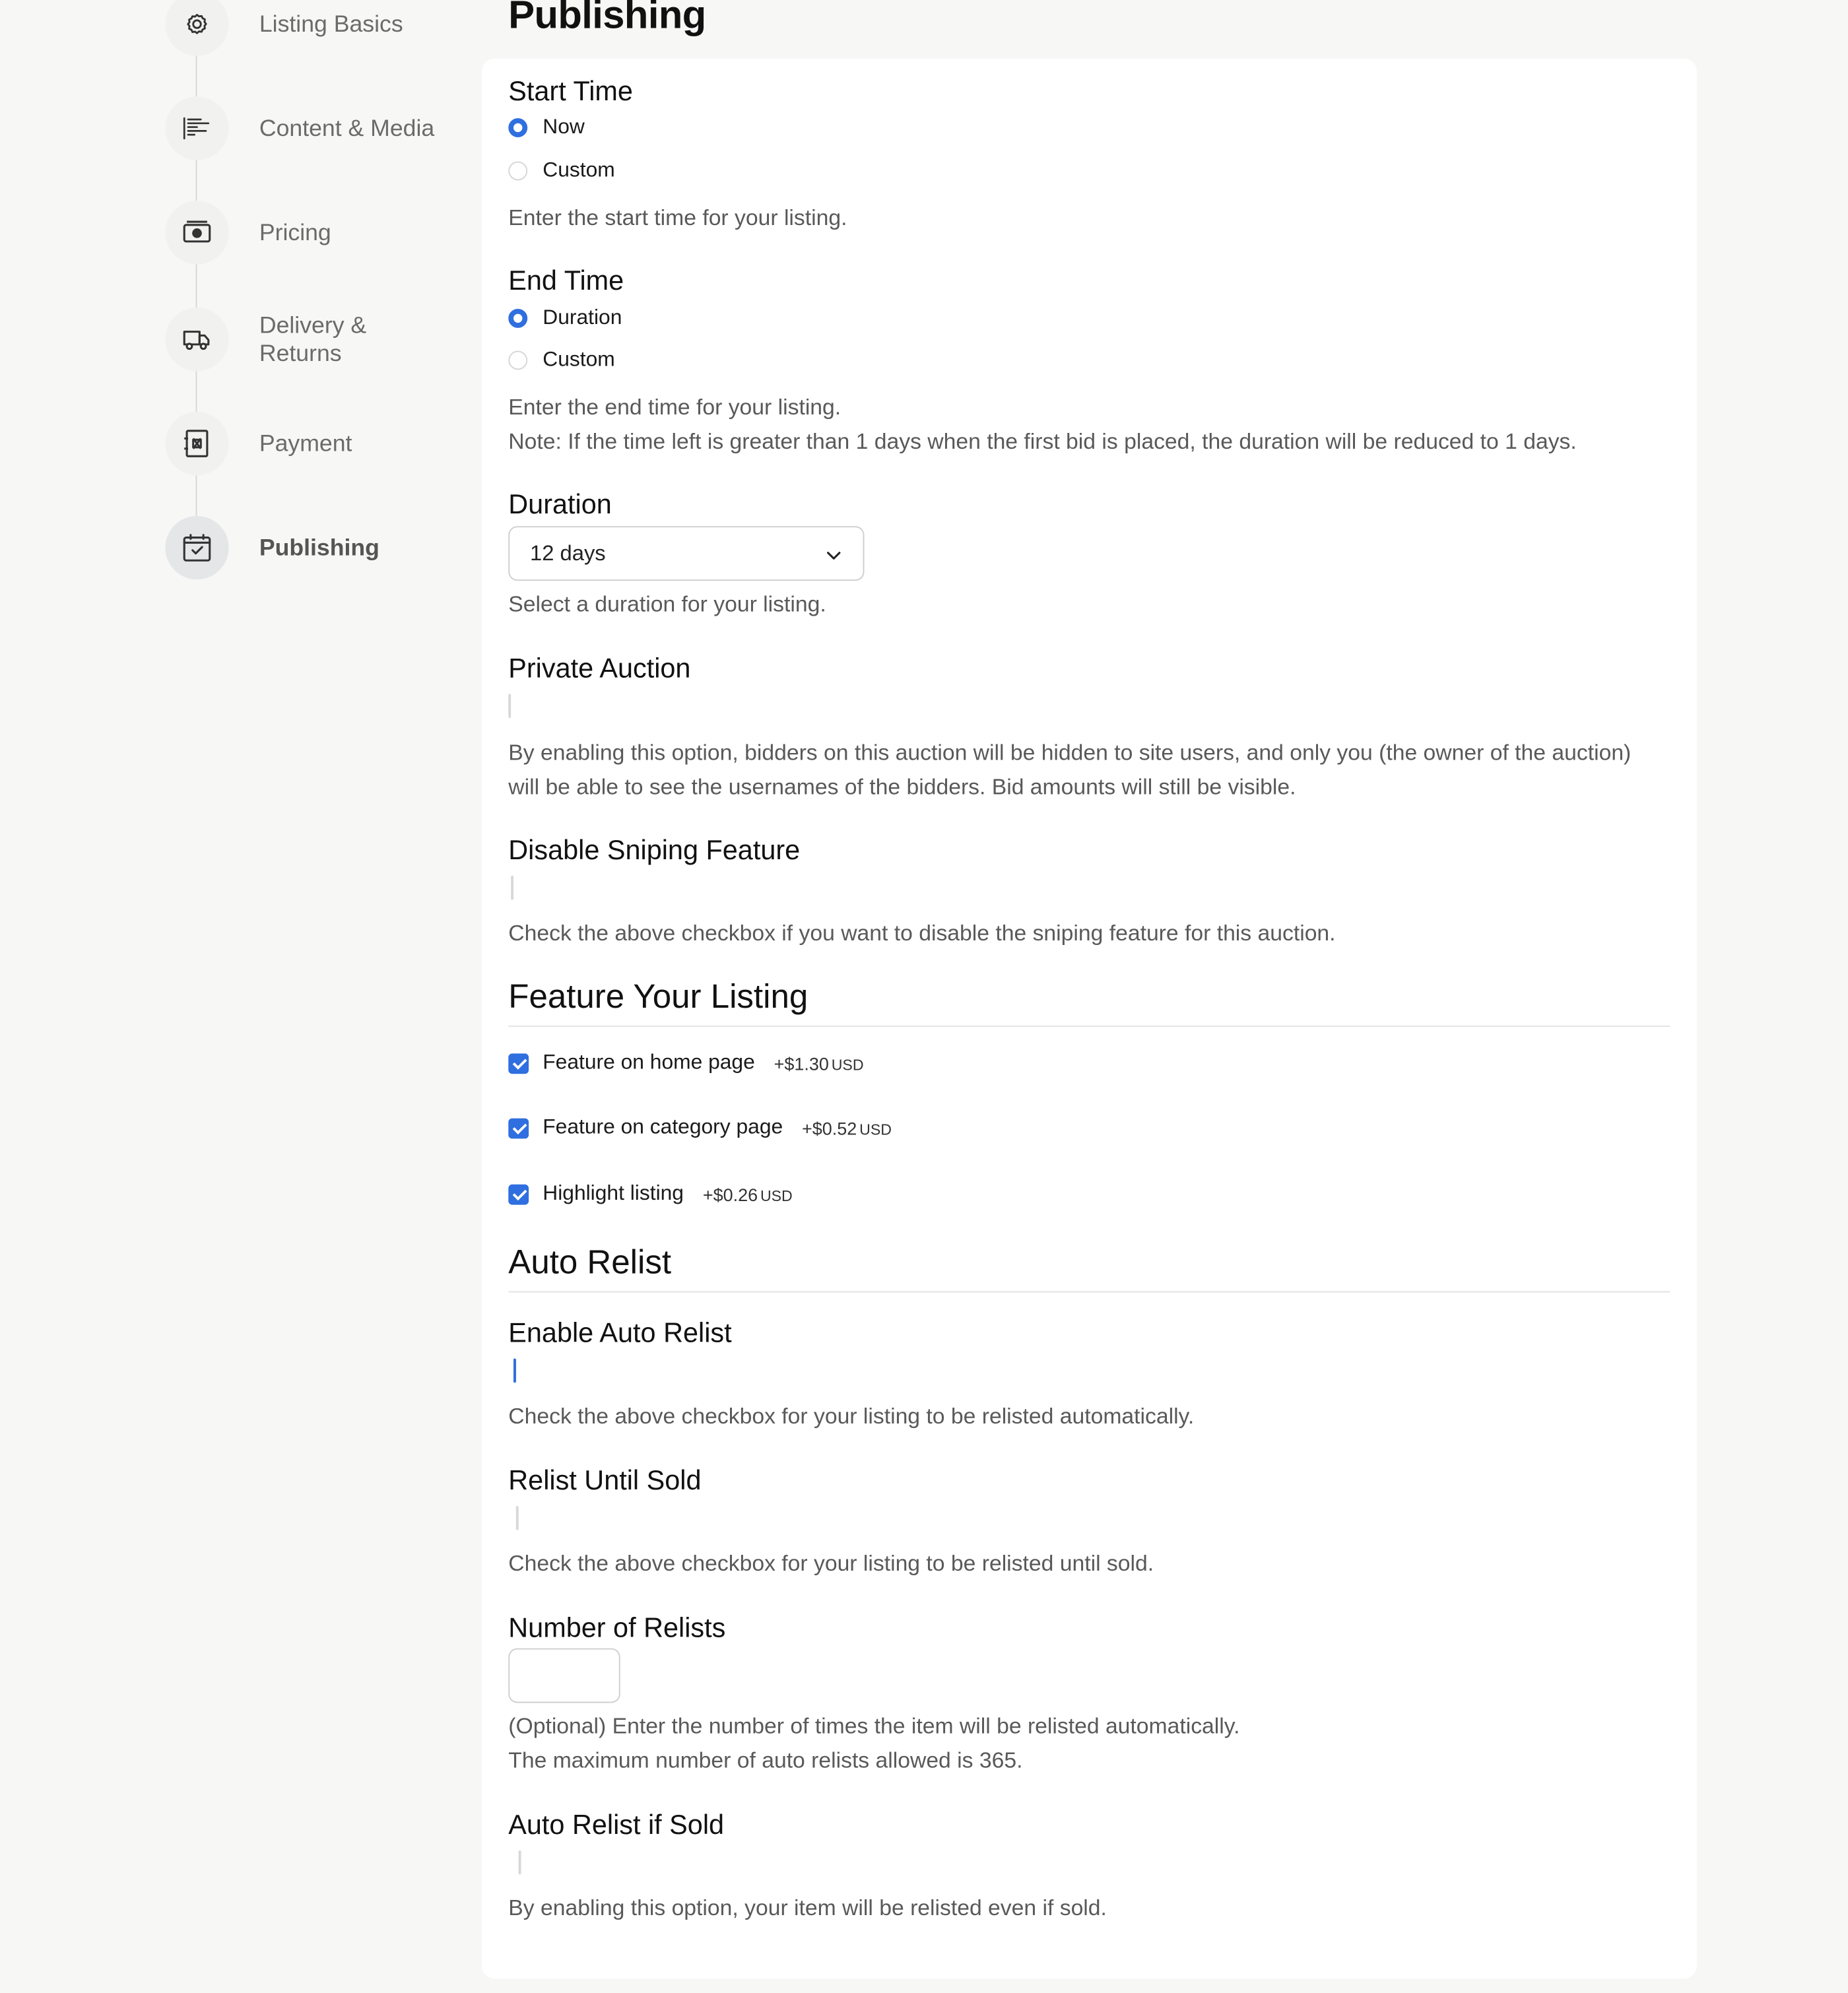 This screenshot has height=1993, width=1848. What do you see at coordinates (675, 406) in the screenshot?
I see `end-time-help: Enter the end time for your listing.` at bounding box center [675, 406].